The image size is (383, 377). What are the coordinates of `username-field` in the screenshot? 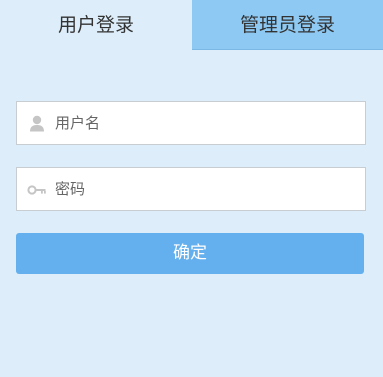 It's located at (191, 123).